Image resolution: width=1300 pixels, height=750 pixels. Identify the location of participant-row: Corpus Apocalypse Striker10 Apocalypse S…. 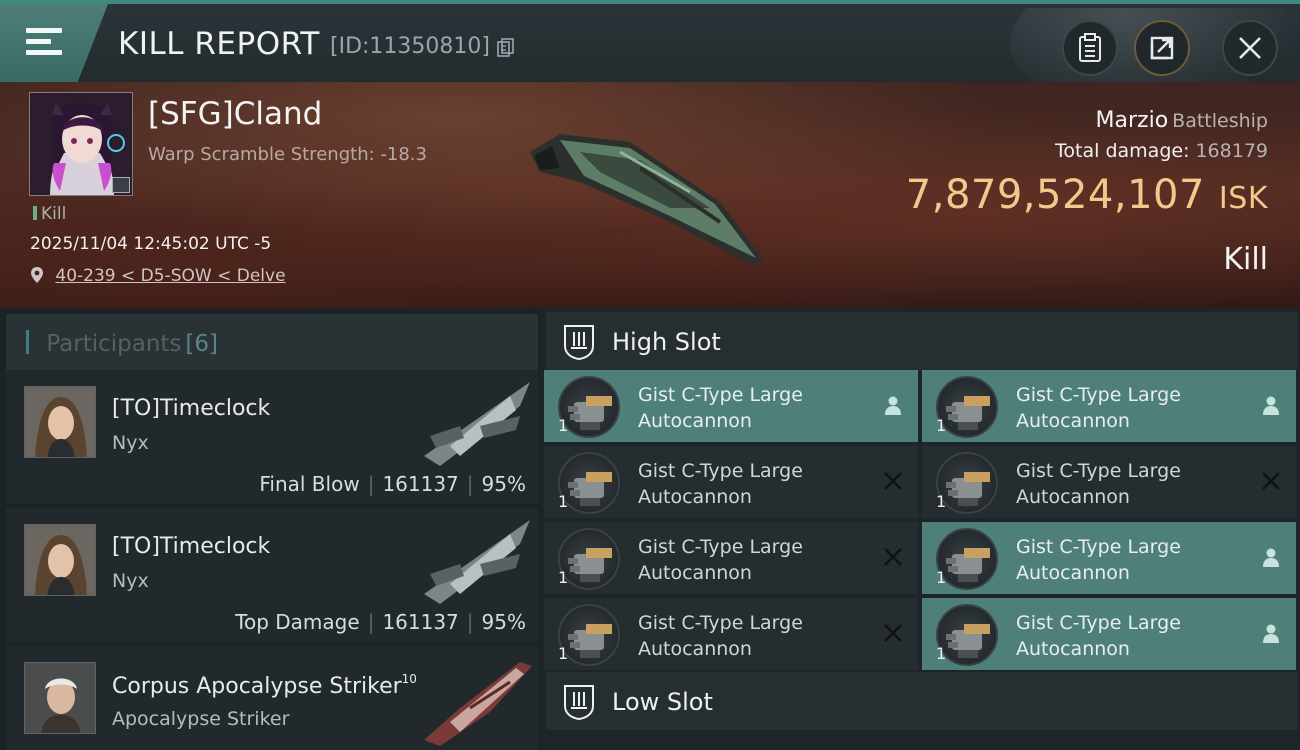
(272, 698).